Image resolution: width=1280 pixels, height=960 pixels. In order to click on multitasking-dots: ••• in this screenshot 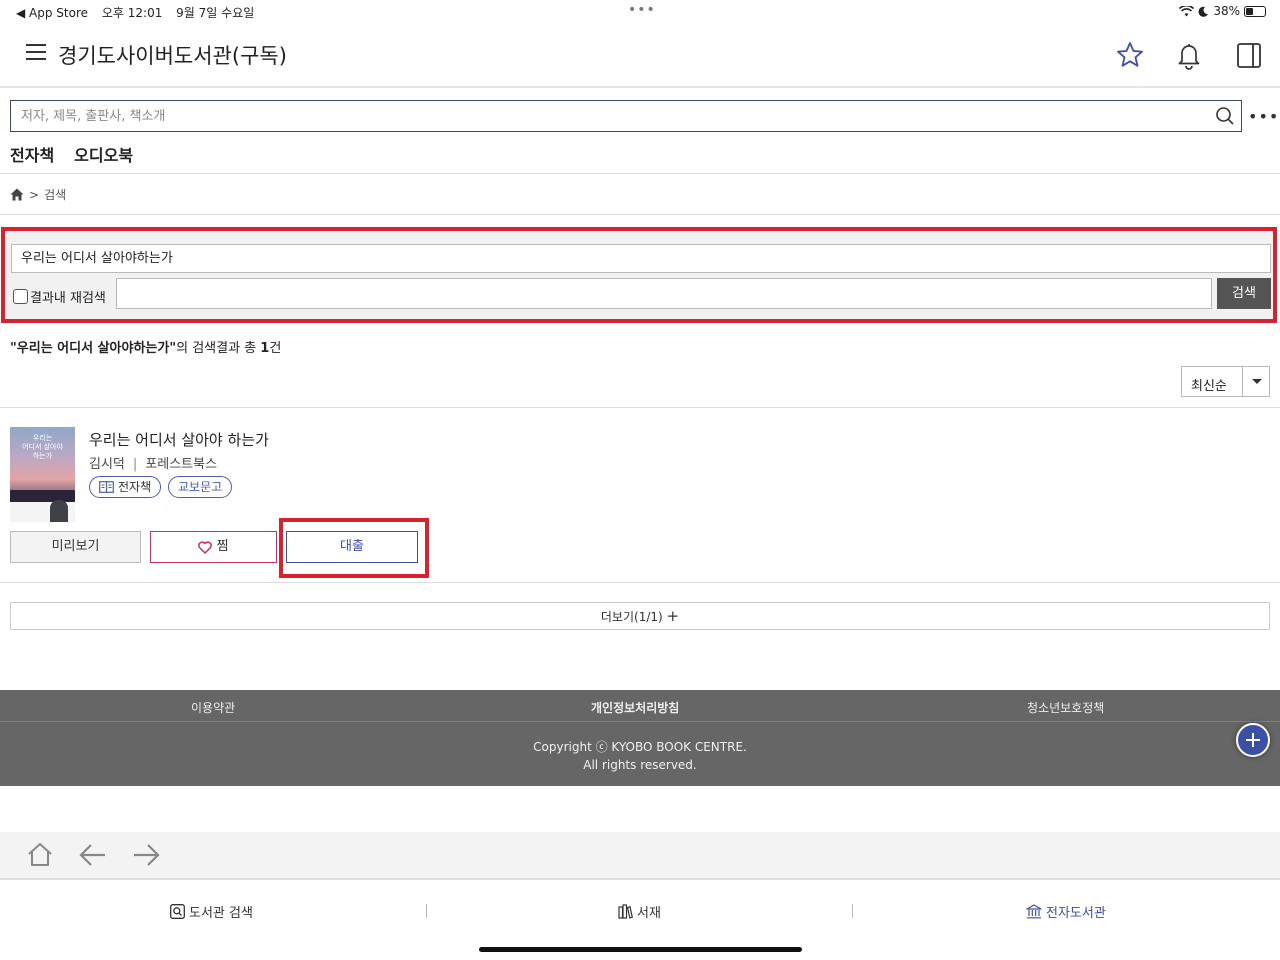, I will do `click(642, 10)`.